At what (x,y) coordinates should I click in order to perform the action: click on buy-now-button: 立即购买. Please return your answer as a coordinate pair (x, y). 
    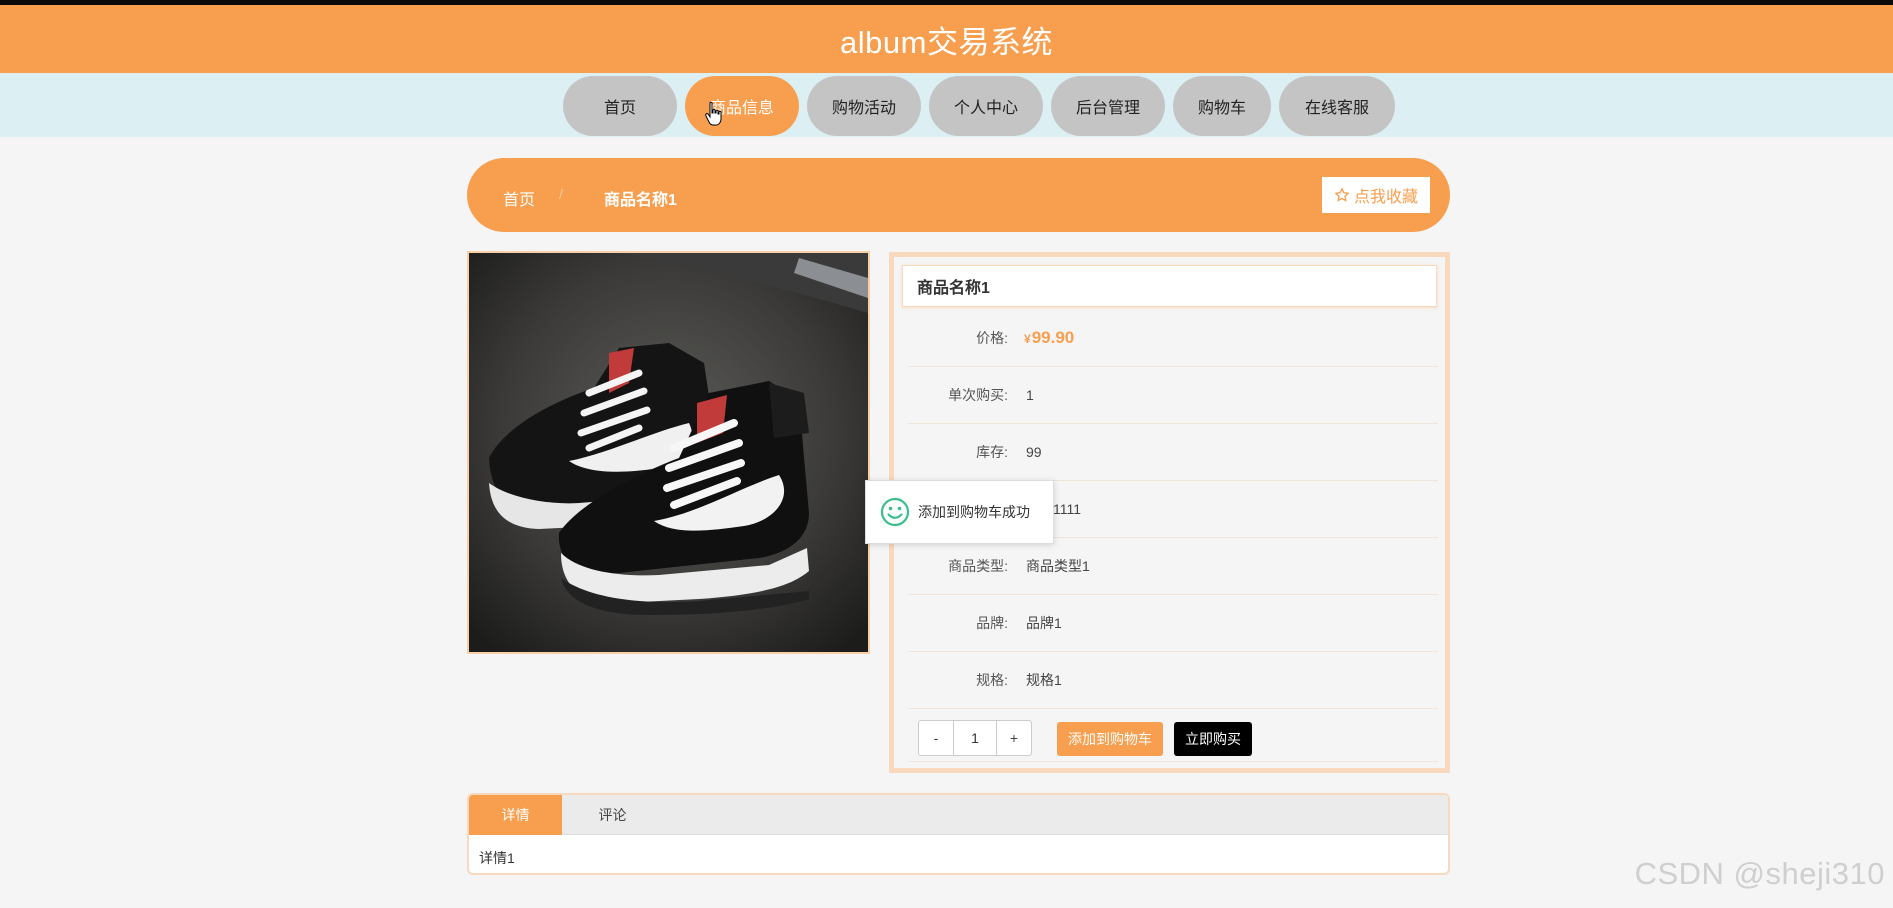
    Looking at the image, I should click on (1213, 739).